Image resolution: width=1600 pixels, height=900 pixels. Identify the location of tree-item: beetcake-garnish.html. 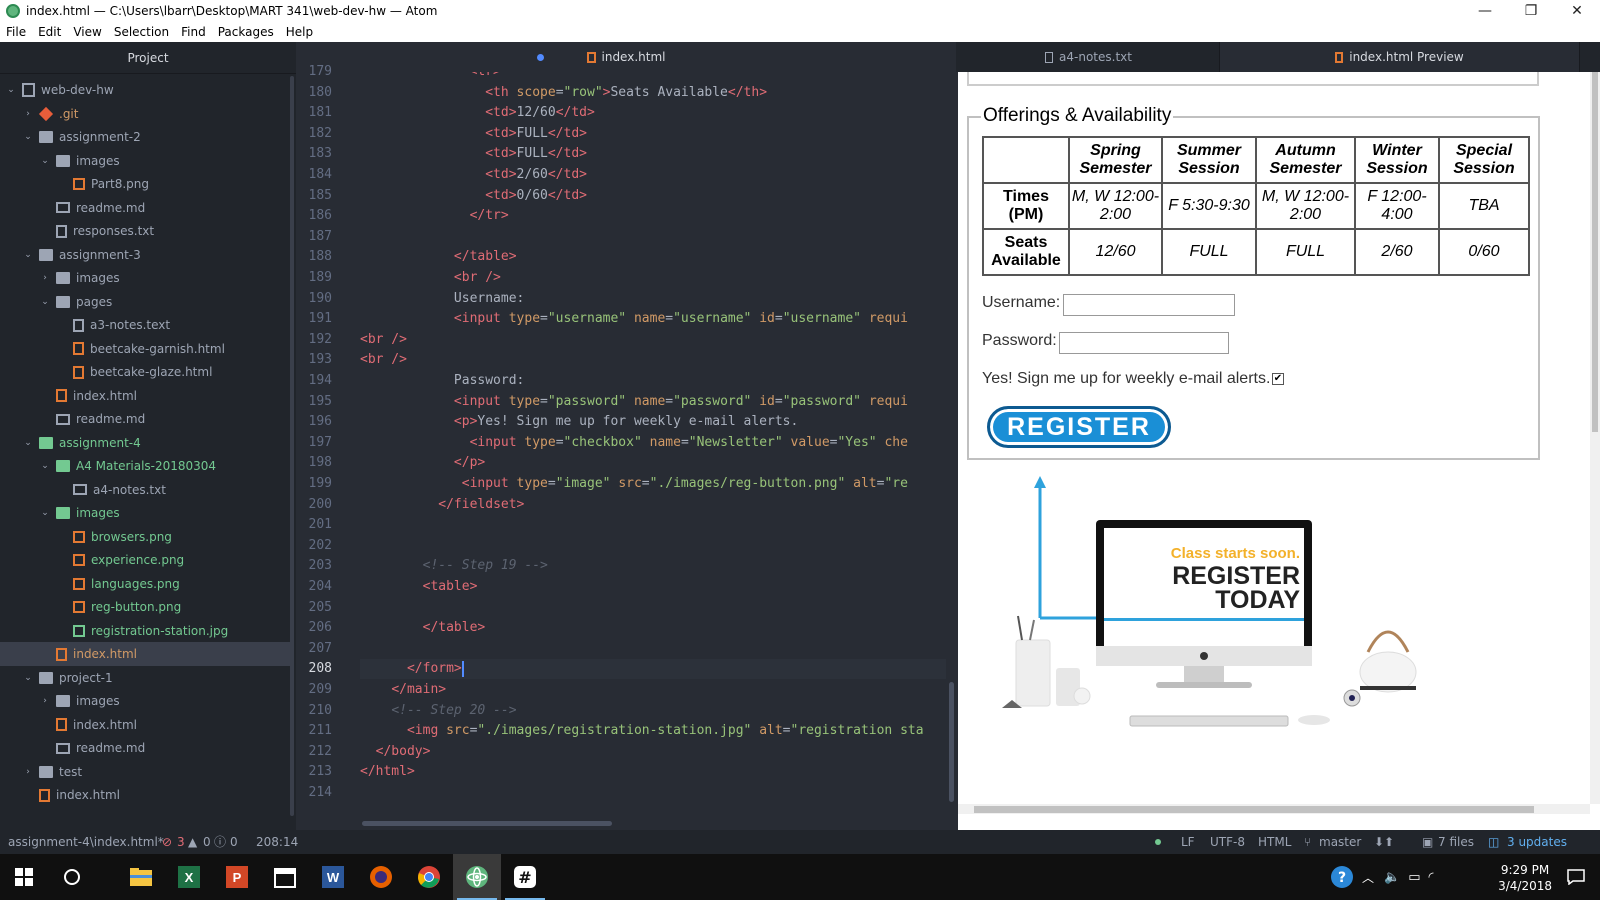
(145, 349).